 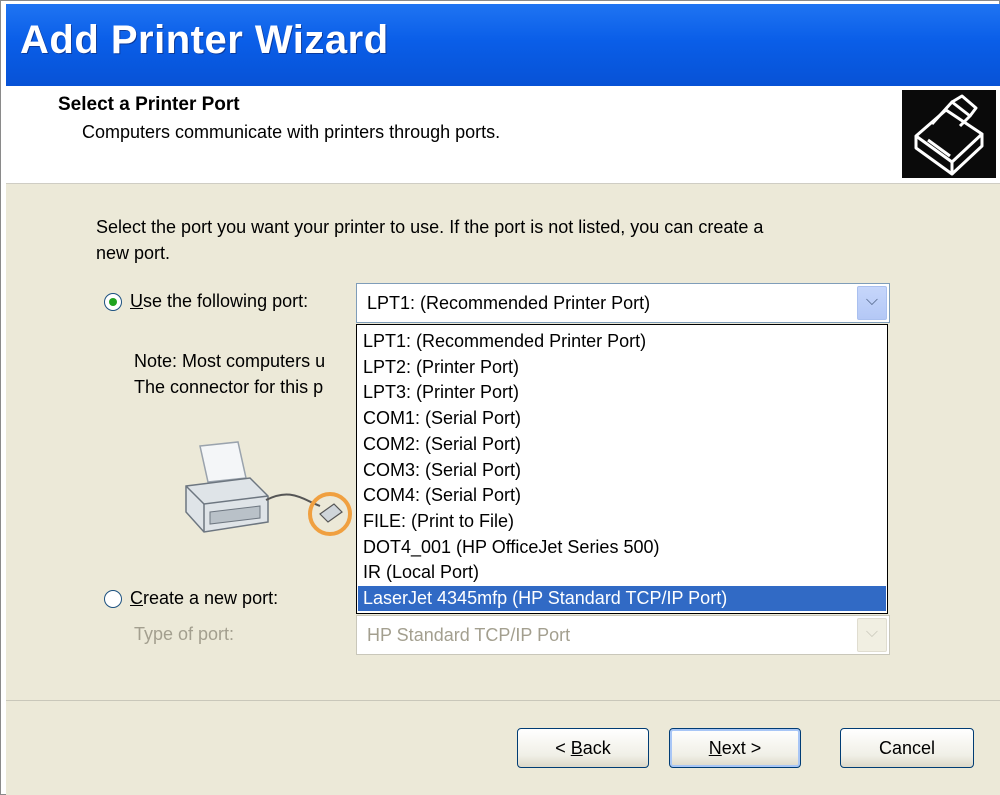 What do you see at coordinates (623, 521) in the screenshot?
I see `port-option: FILE: (Print to File)` at bounding box center [623, 521].